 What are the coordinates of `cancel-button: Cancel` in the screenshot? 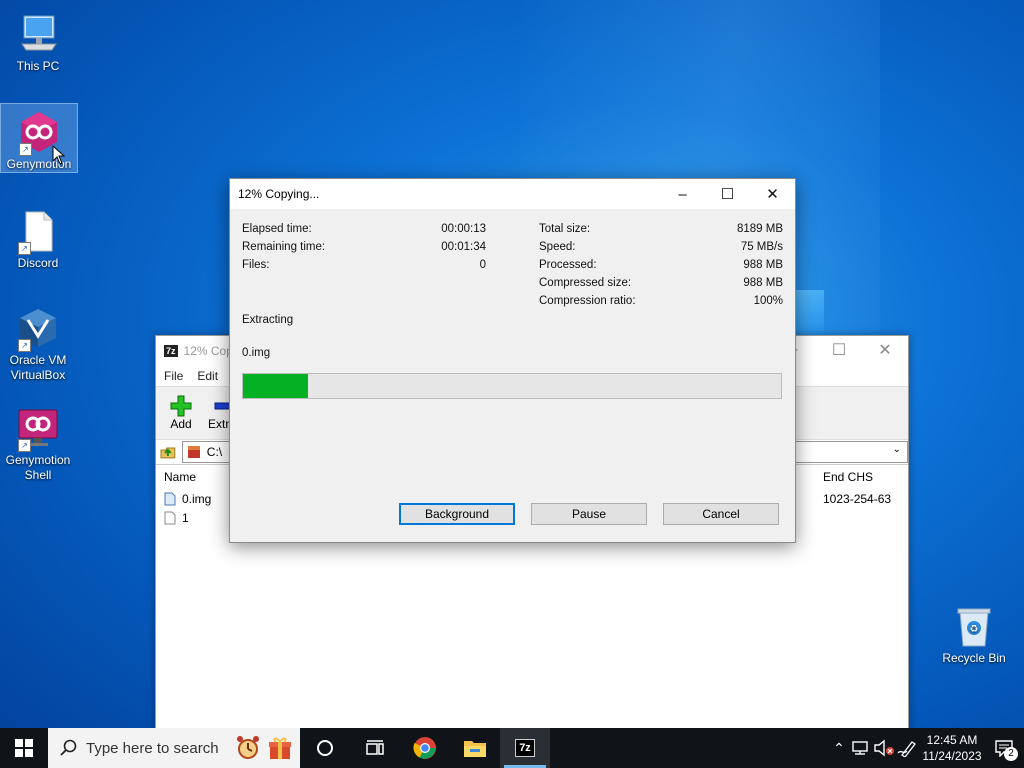 It's located at (721, 514).